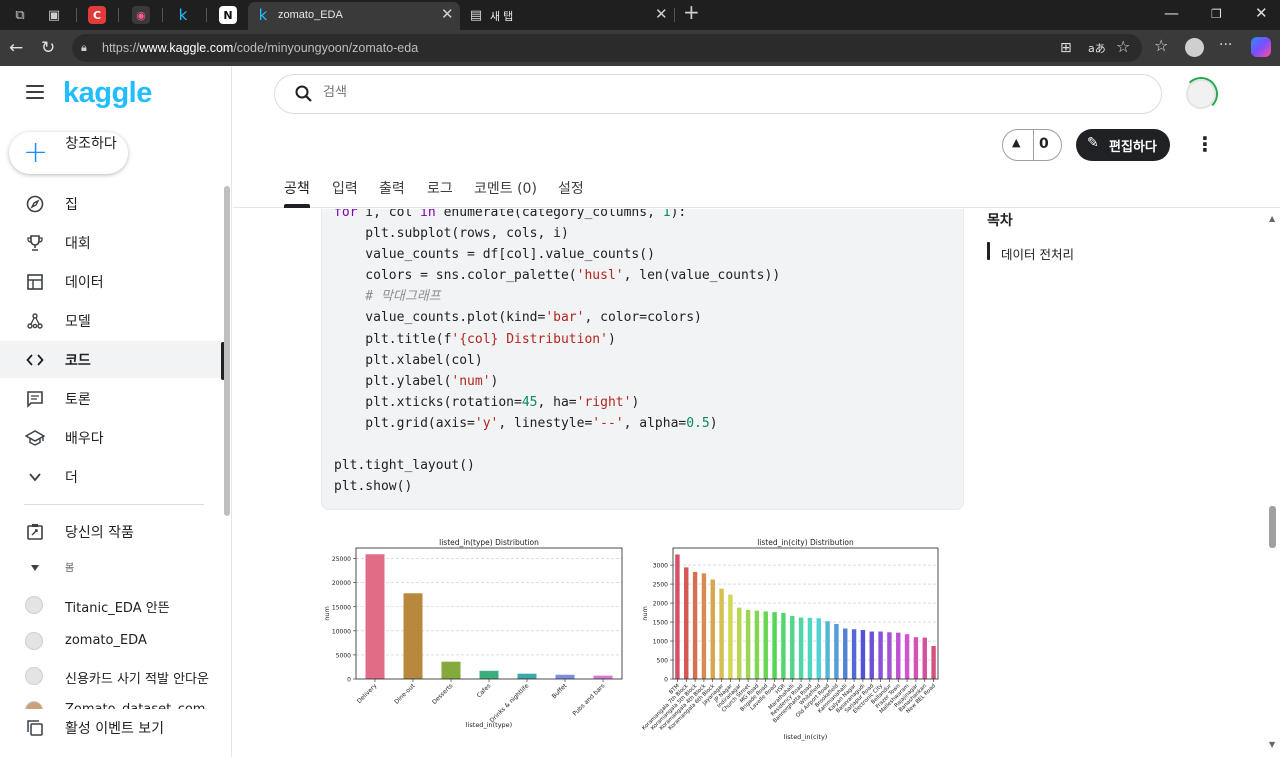 The height and width of the screenshot is (757, 1280). I want to click on translate-icon: aあ, so click(1097, 49).